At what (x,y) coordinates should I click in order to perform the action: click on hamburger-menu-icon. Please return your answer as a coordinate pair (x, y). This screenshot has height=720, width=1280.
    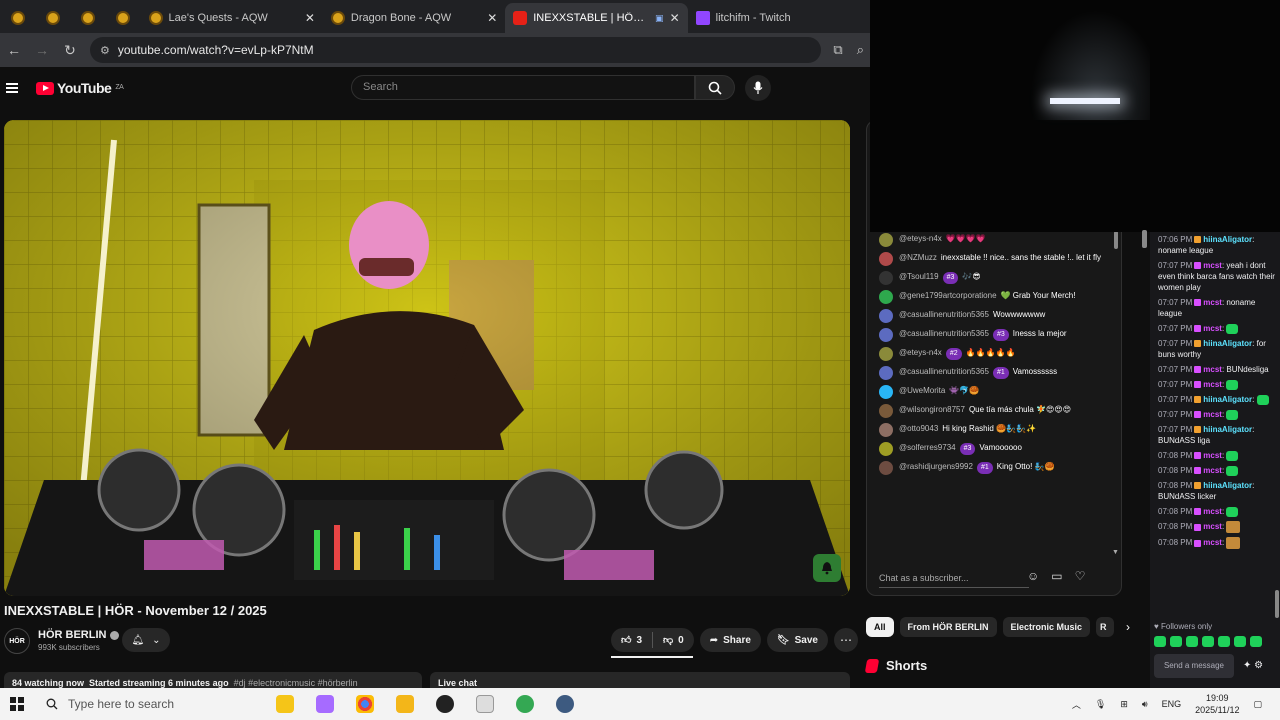
    Looking at the image, I should click on (12, 88).